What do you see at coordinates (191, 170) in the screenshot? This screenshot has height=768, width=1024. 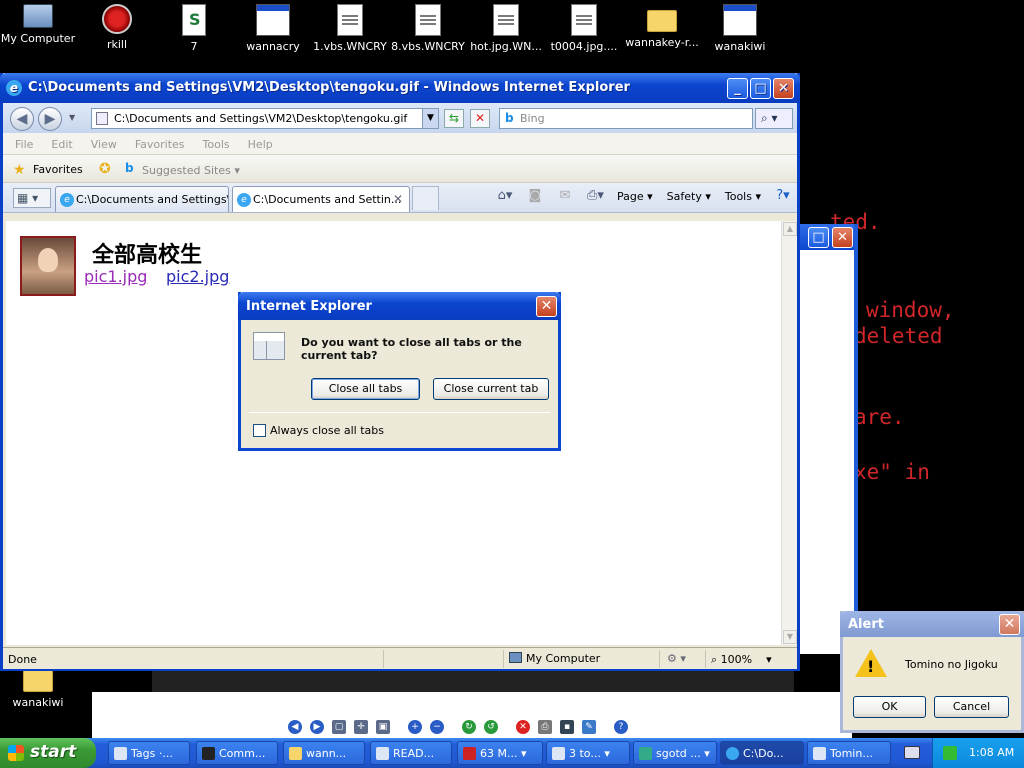 I see `suggested-sites-button: Suggested Sites ▾` at bounding box center [191, 170].